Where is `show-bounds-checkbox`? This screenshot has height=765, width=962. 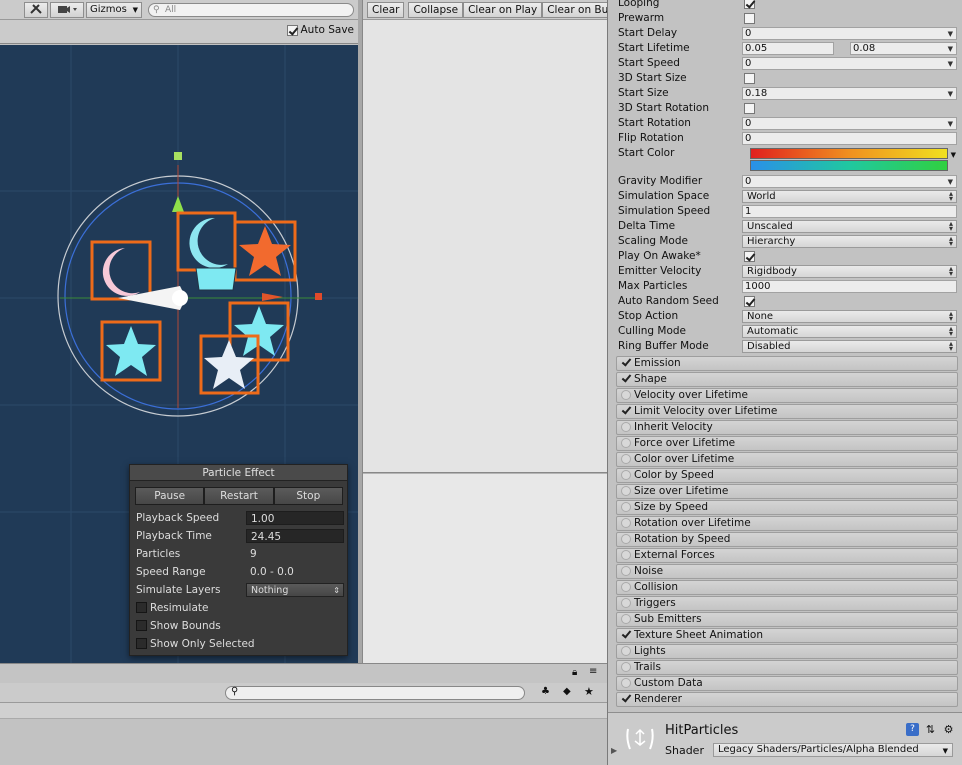 show-bounds-checkbox is located at coordinates (141, 625).